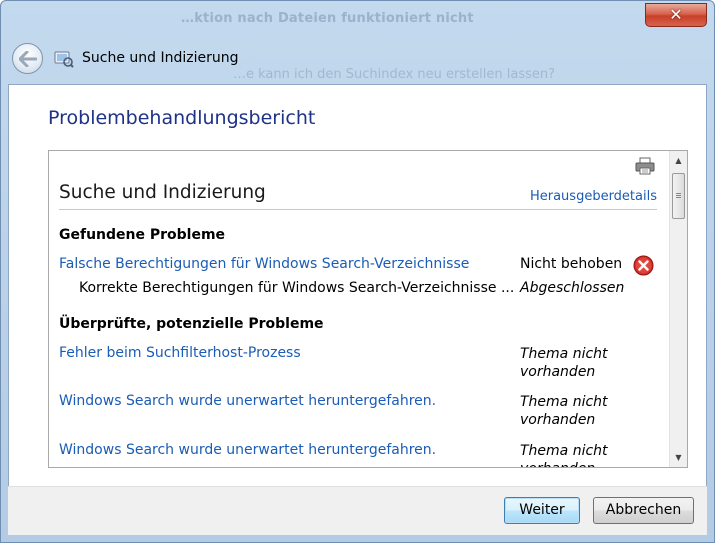  What do you see at coordinates (643, 265) in the screenshot?
I see `error-icon` at bounding box center [643, 265].